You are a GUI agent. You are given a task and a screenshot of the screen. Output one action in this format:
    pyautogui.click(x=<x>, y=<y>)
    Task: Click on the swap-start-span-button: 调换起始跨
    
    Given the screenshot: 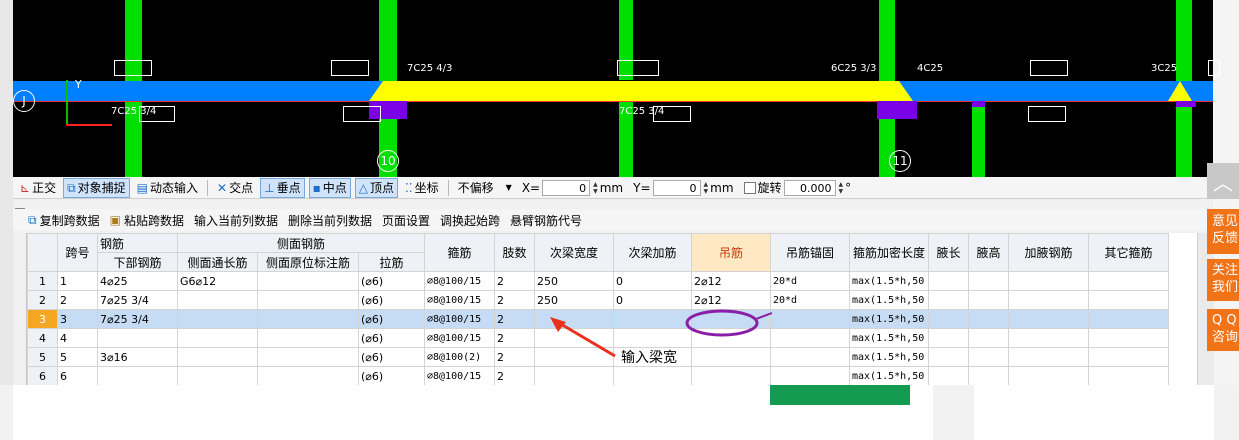 What is the action you would take?
    pyautogui.click(x=470, y=220)
    